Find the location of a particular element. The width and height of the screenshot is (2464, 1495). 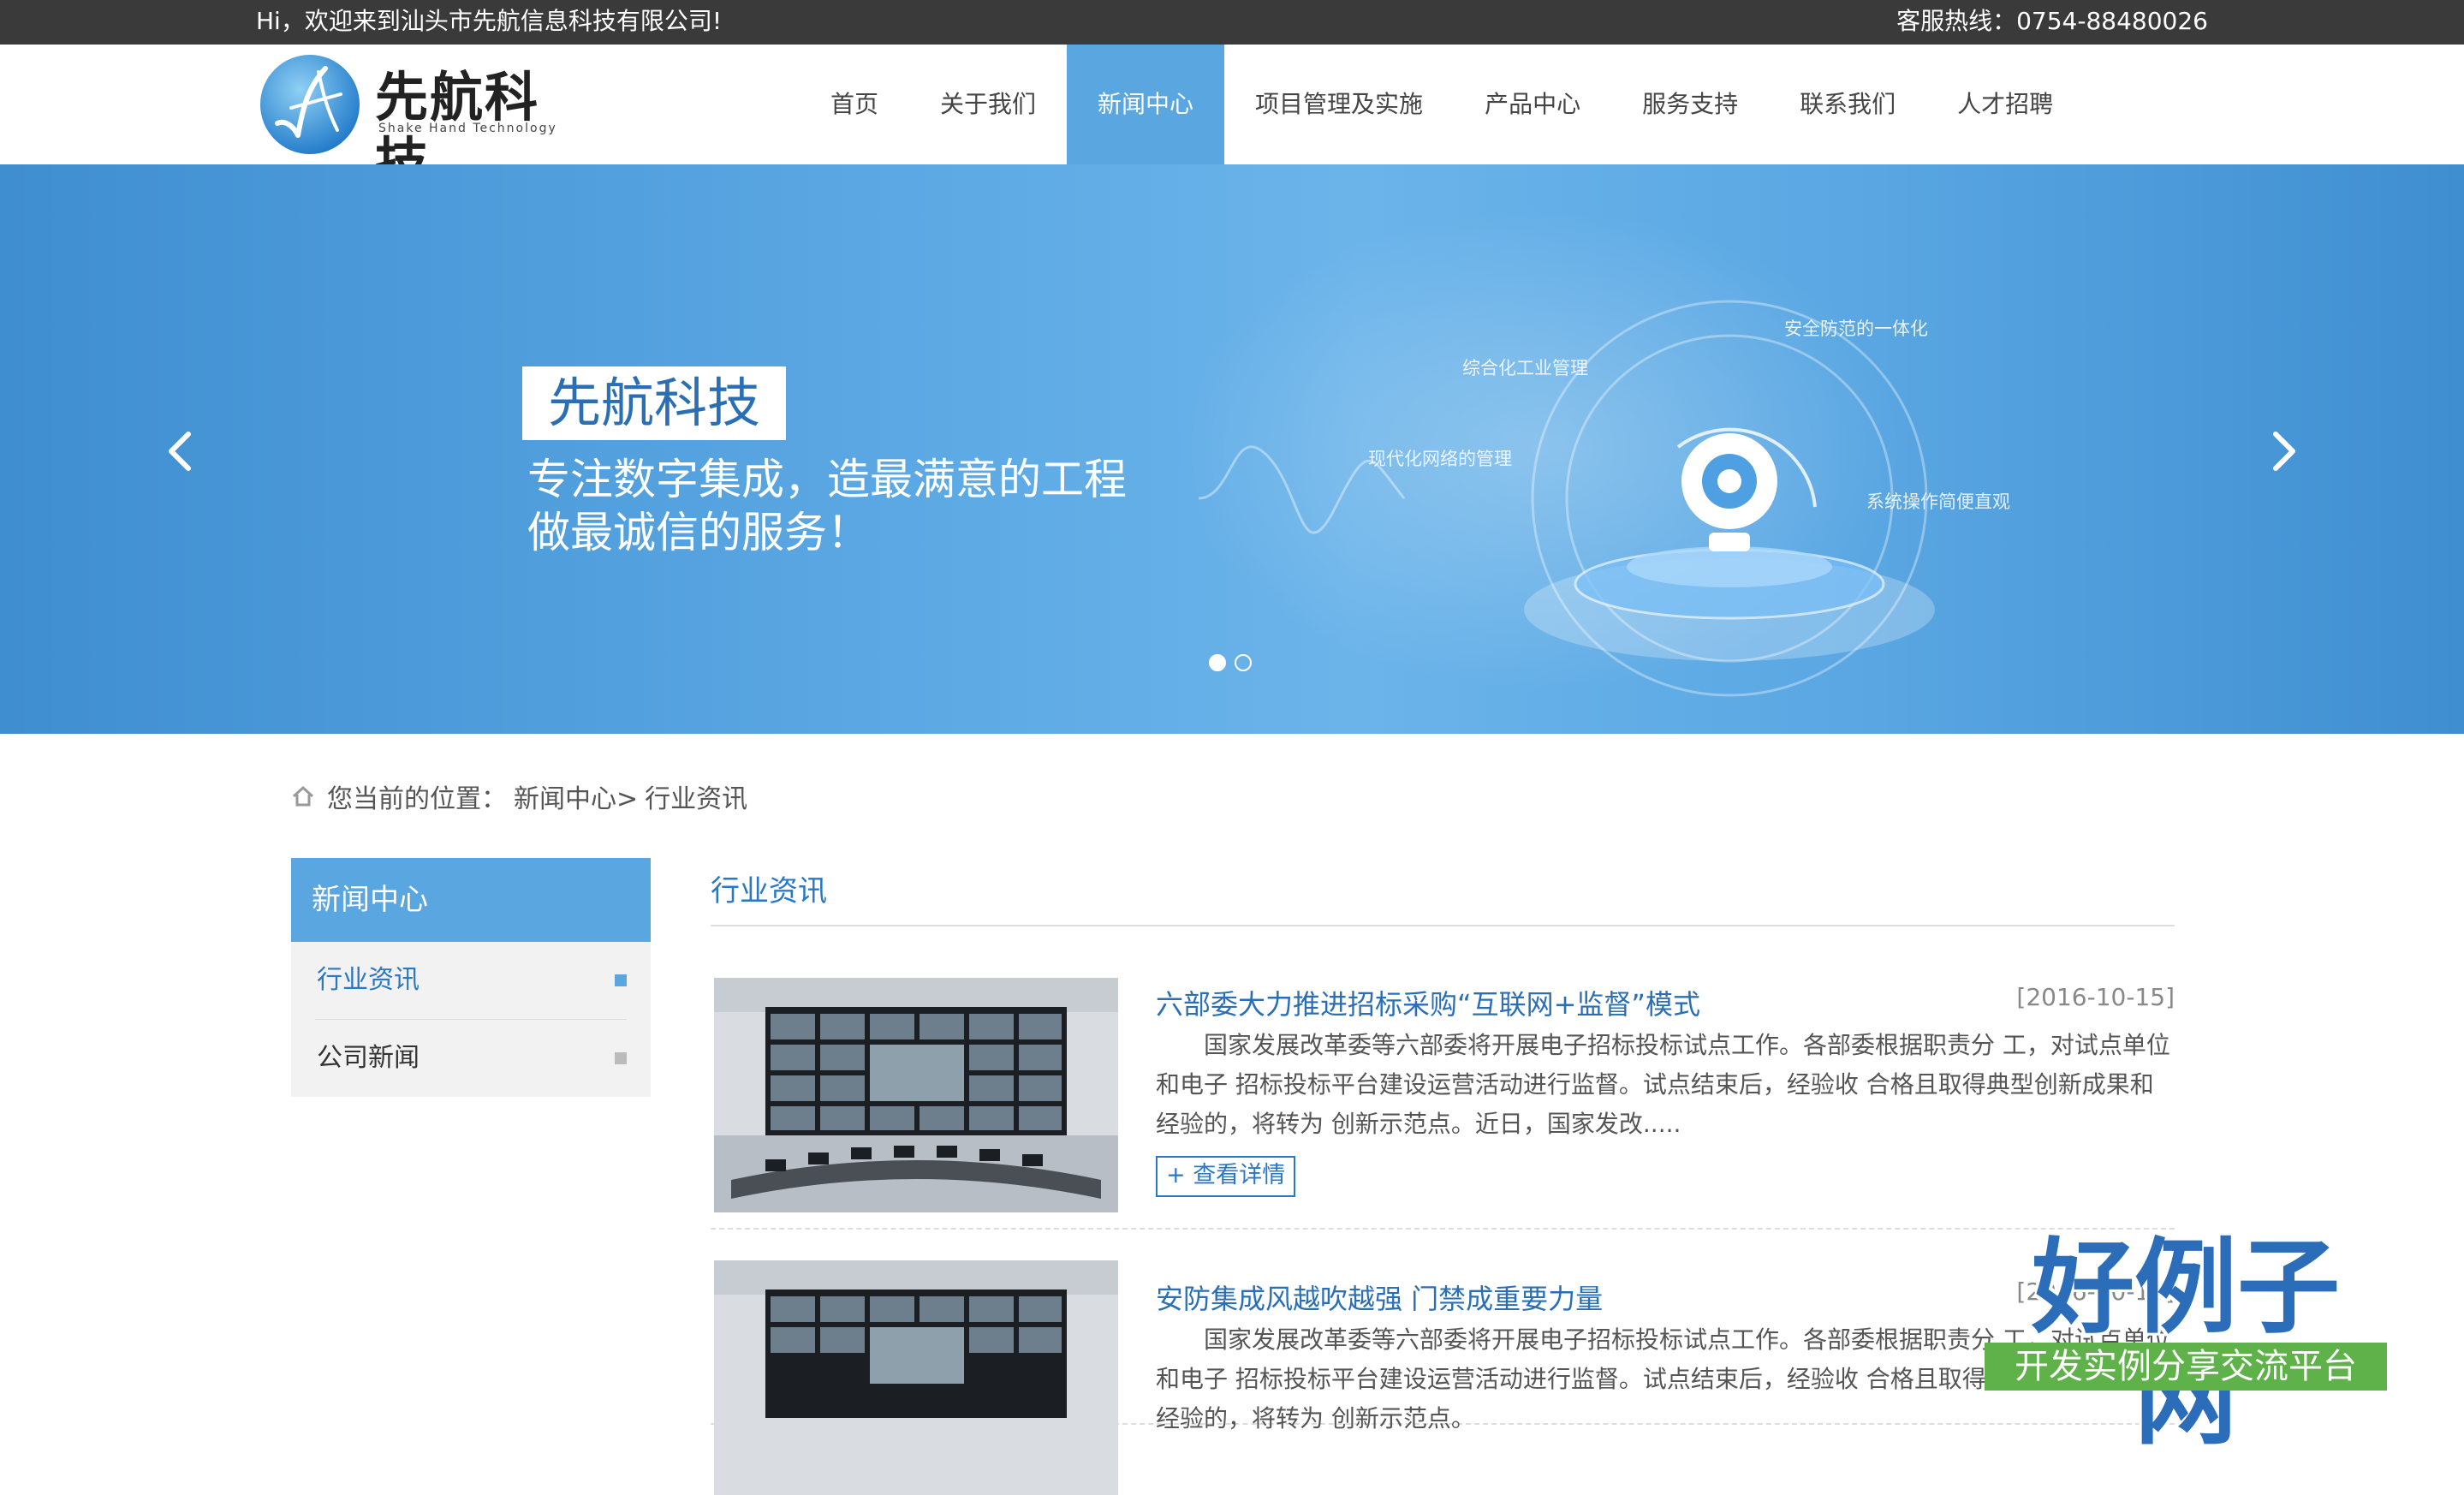

chevron-left-icon is located at coordinates (181, 451).